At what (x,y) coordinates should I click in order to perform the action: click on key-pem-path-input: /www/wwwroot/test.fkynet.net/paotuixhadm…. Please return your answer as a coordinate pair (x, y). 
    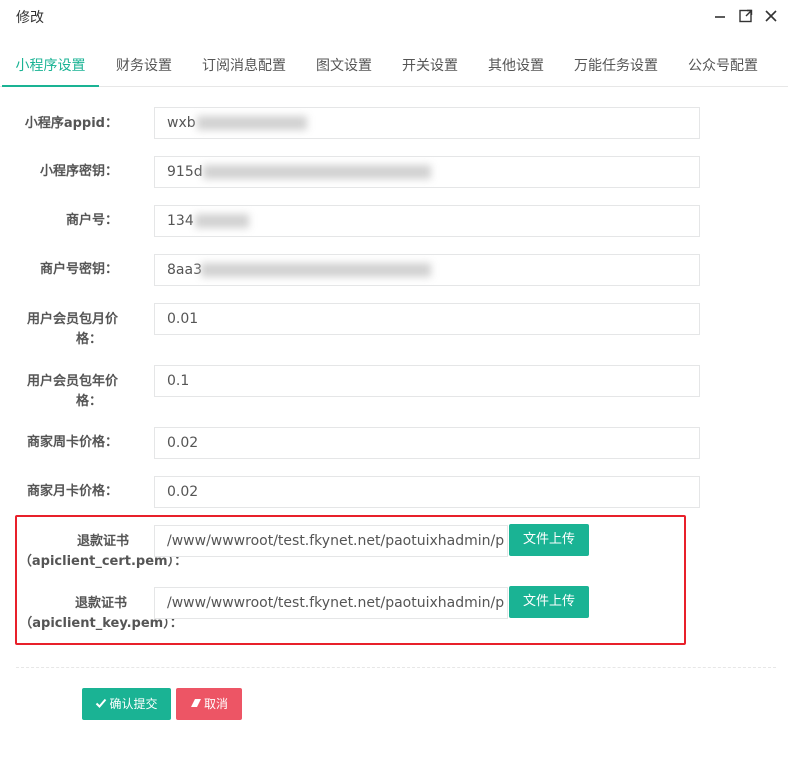
    Looking at the image, I should click on (331, 603).